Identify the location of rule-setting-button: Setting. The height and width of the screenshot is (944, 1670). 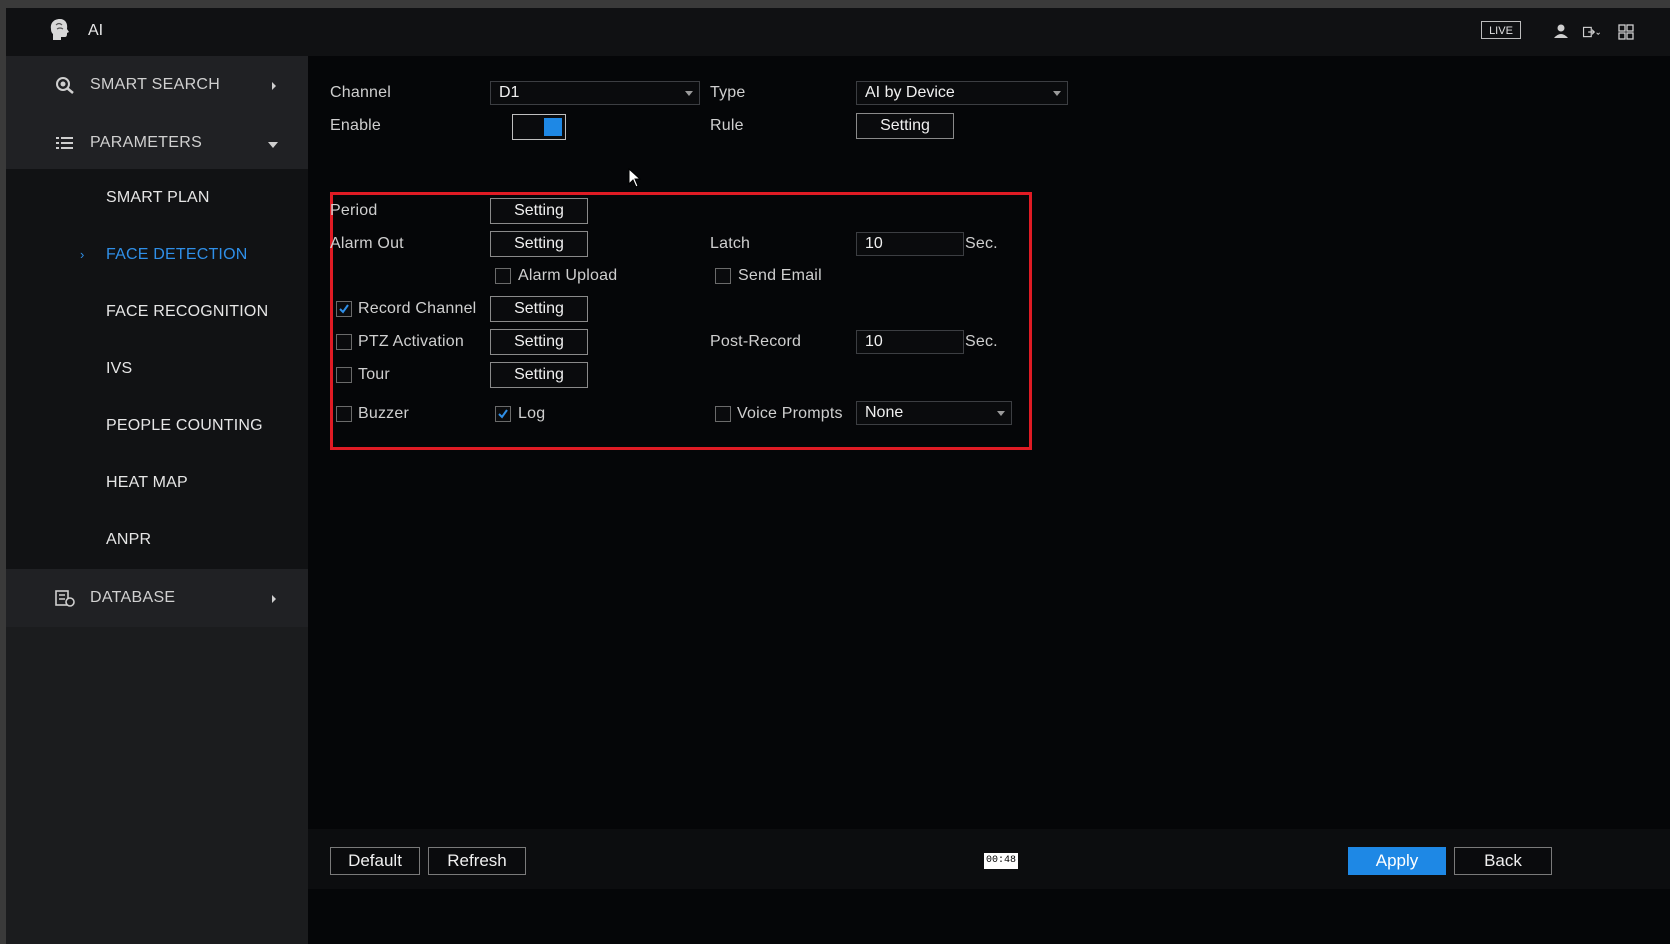
(905, 126).